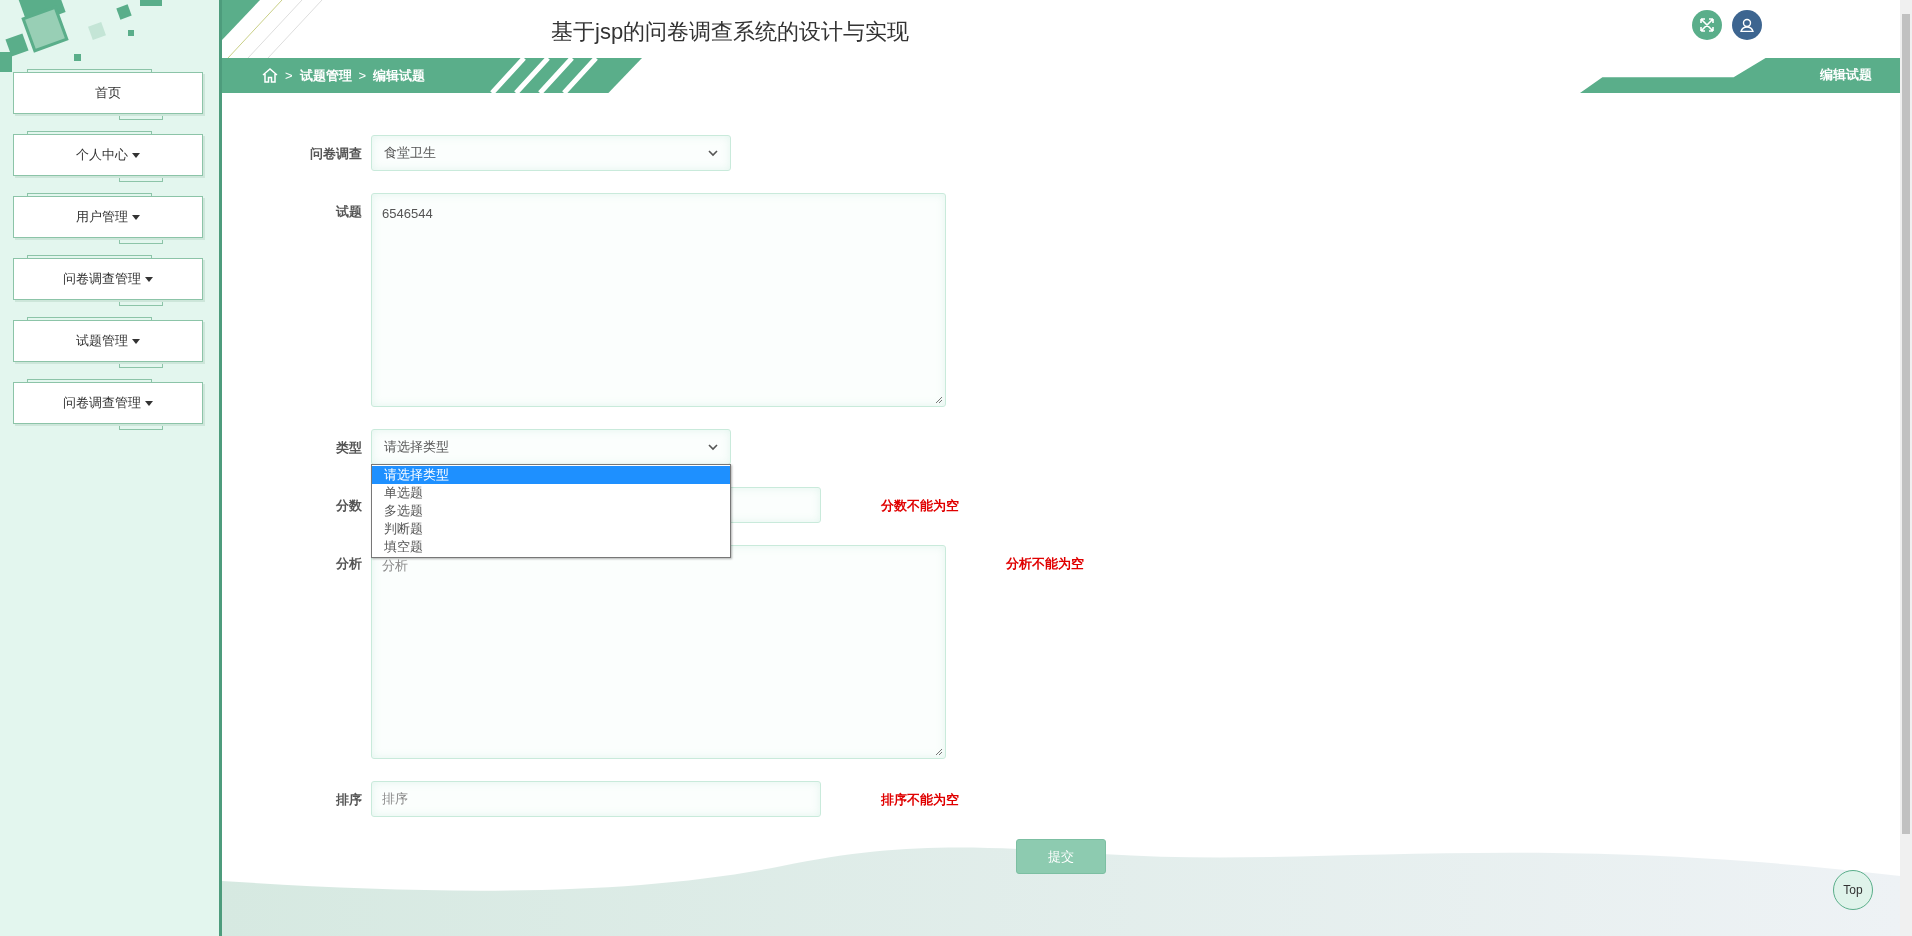 This screenshot has width=1912, height=936. I want to click on field-label: 试题, so click(348, 212).